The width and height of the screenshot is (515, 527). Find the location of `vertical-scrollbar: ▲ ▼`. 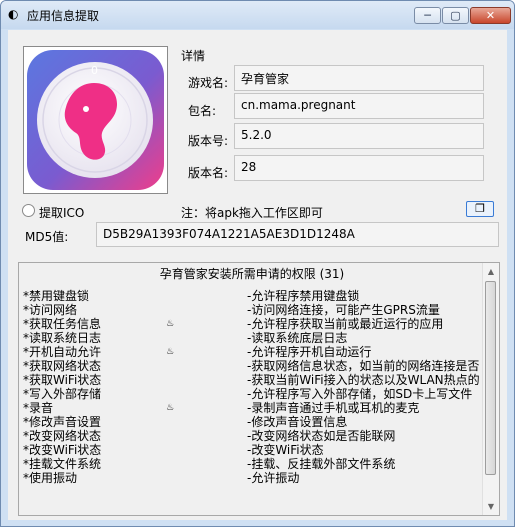

vertical-scrollbar: ▲ ▼ is located at coordinates (490, 389).